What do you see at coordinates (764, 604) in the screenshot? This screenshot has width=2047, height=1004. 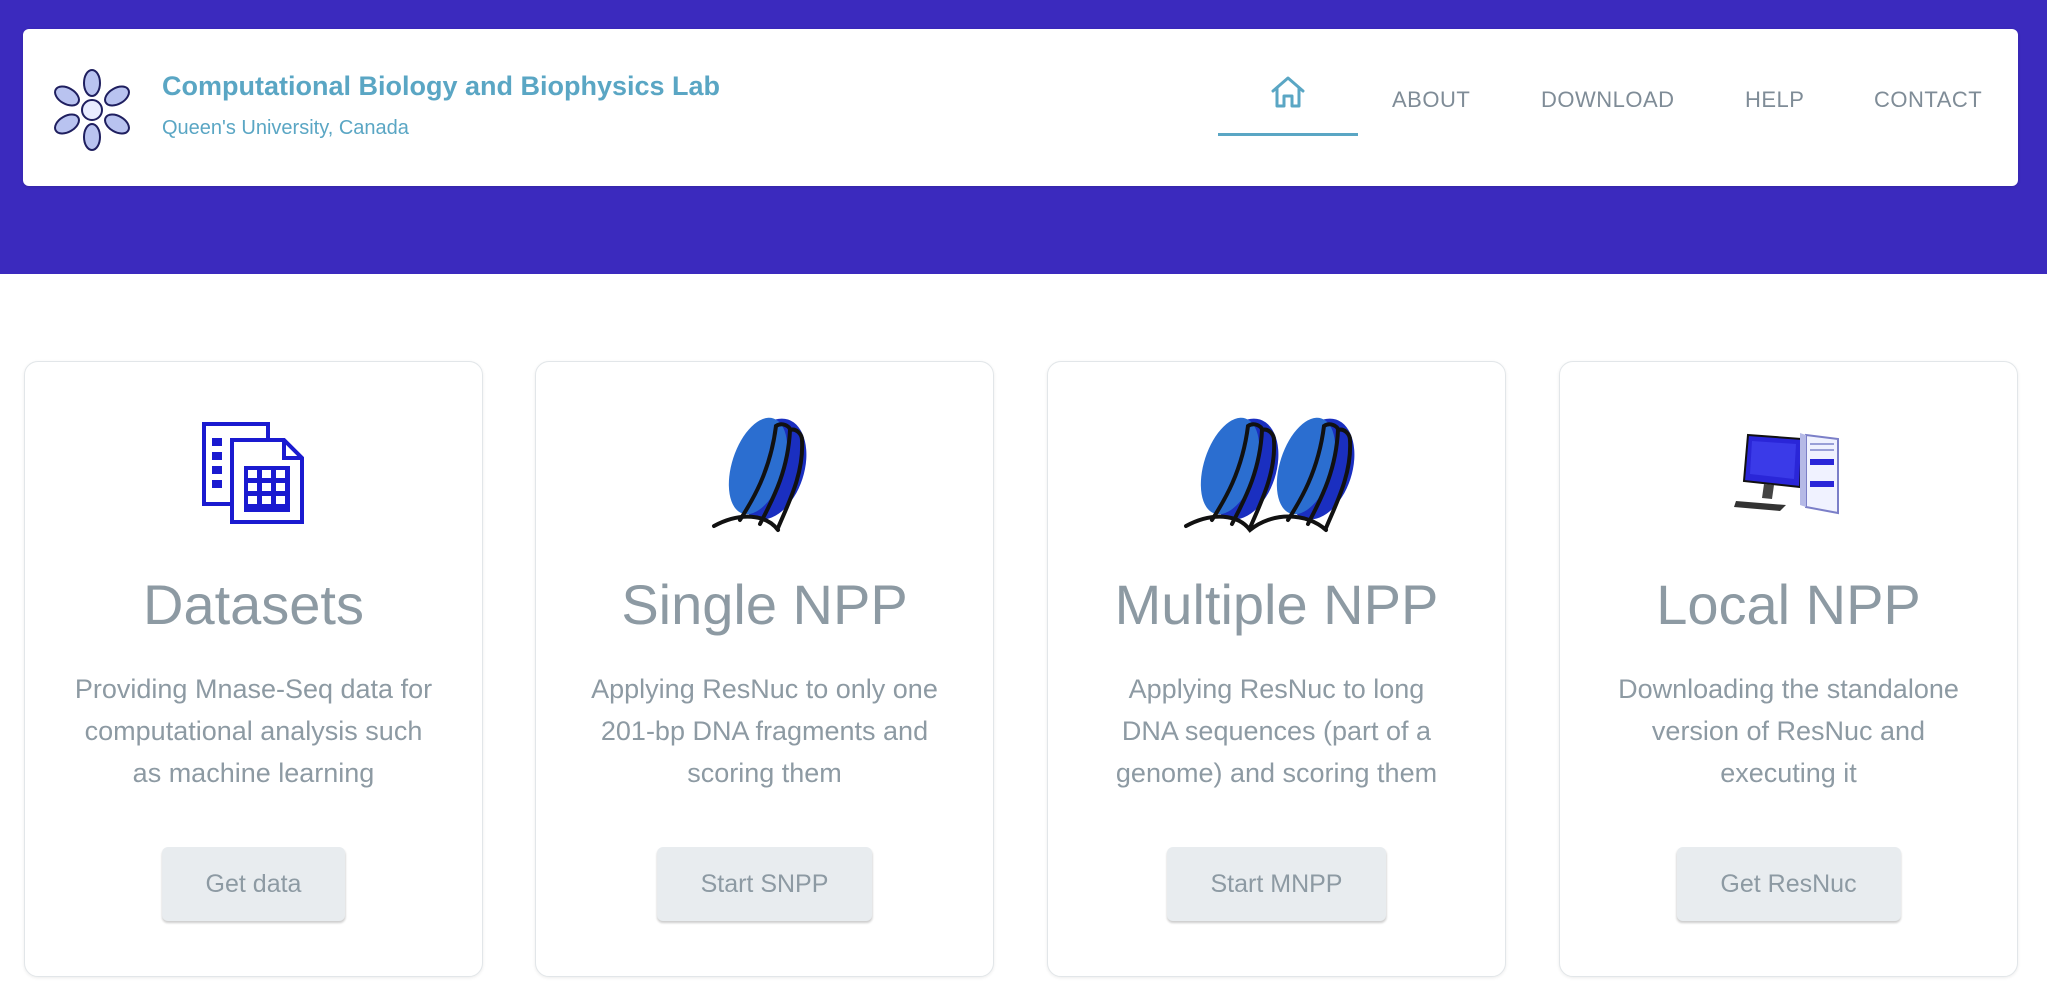 I see `card-title: Single NPP` at bounding box center [764, 604].